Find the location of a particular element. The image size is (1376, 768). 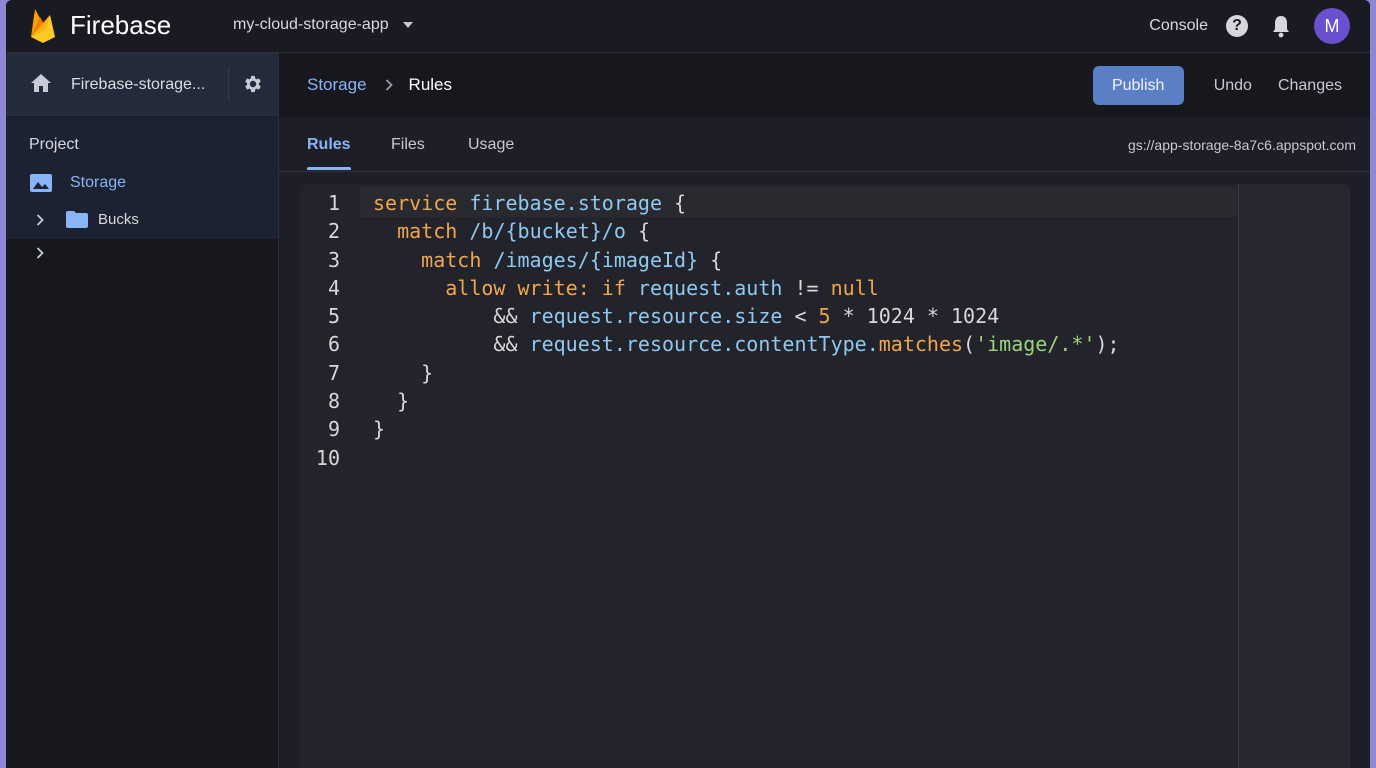

code-token: 'image/.*' is located at coordinates (1035, 344).